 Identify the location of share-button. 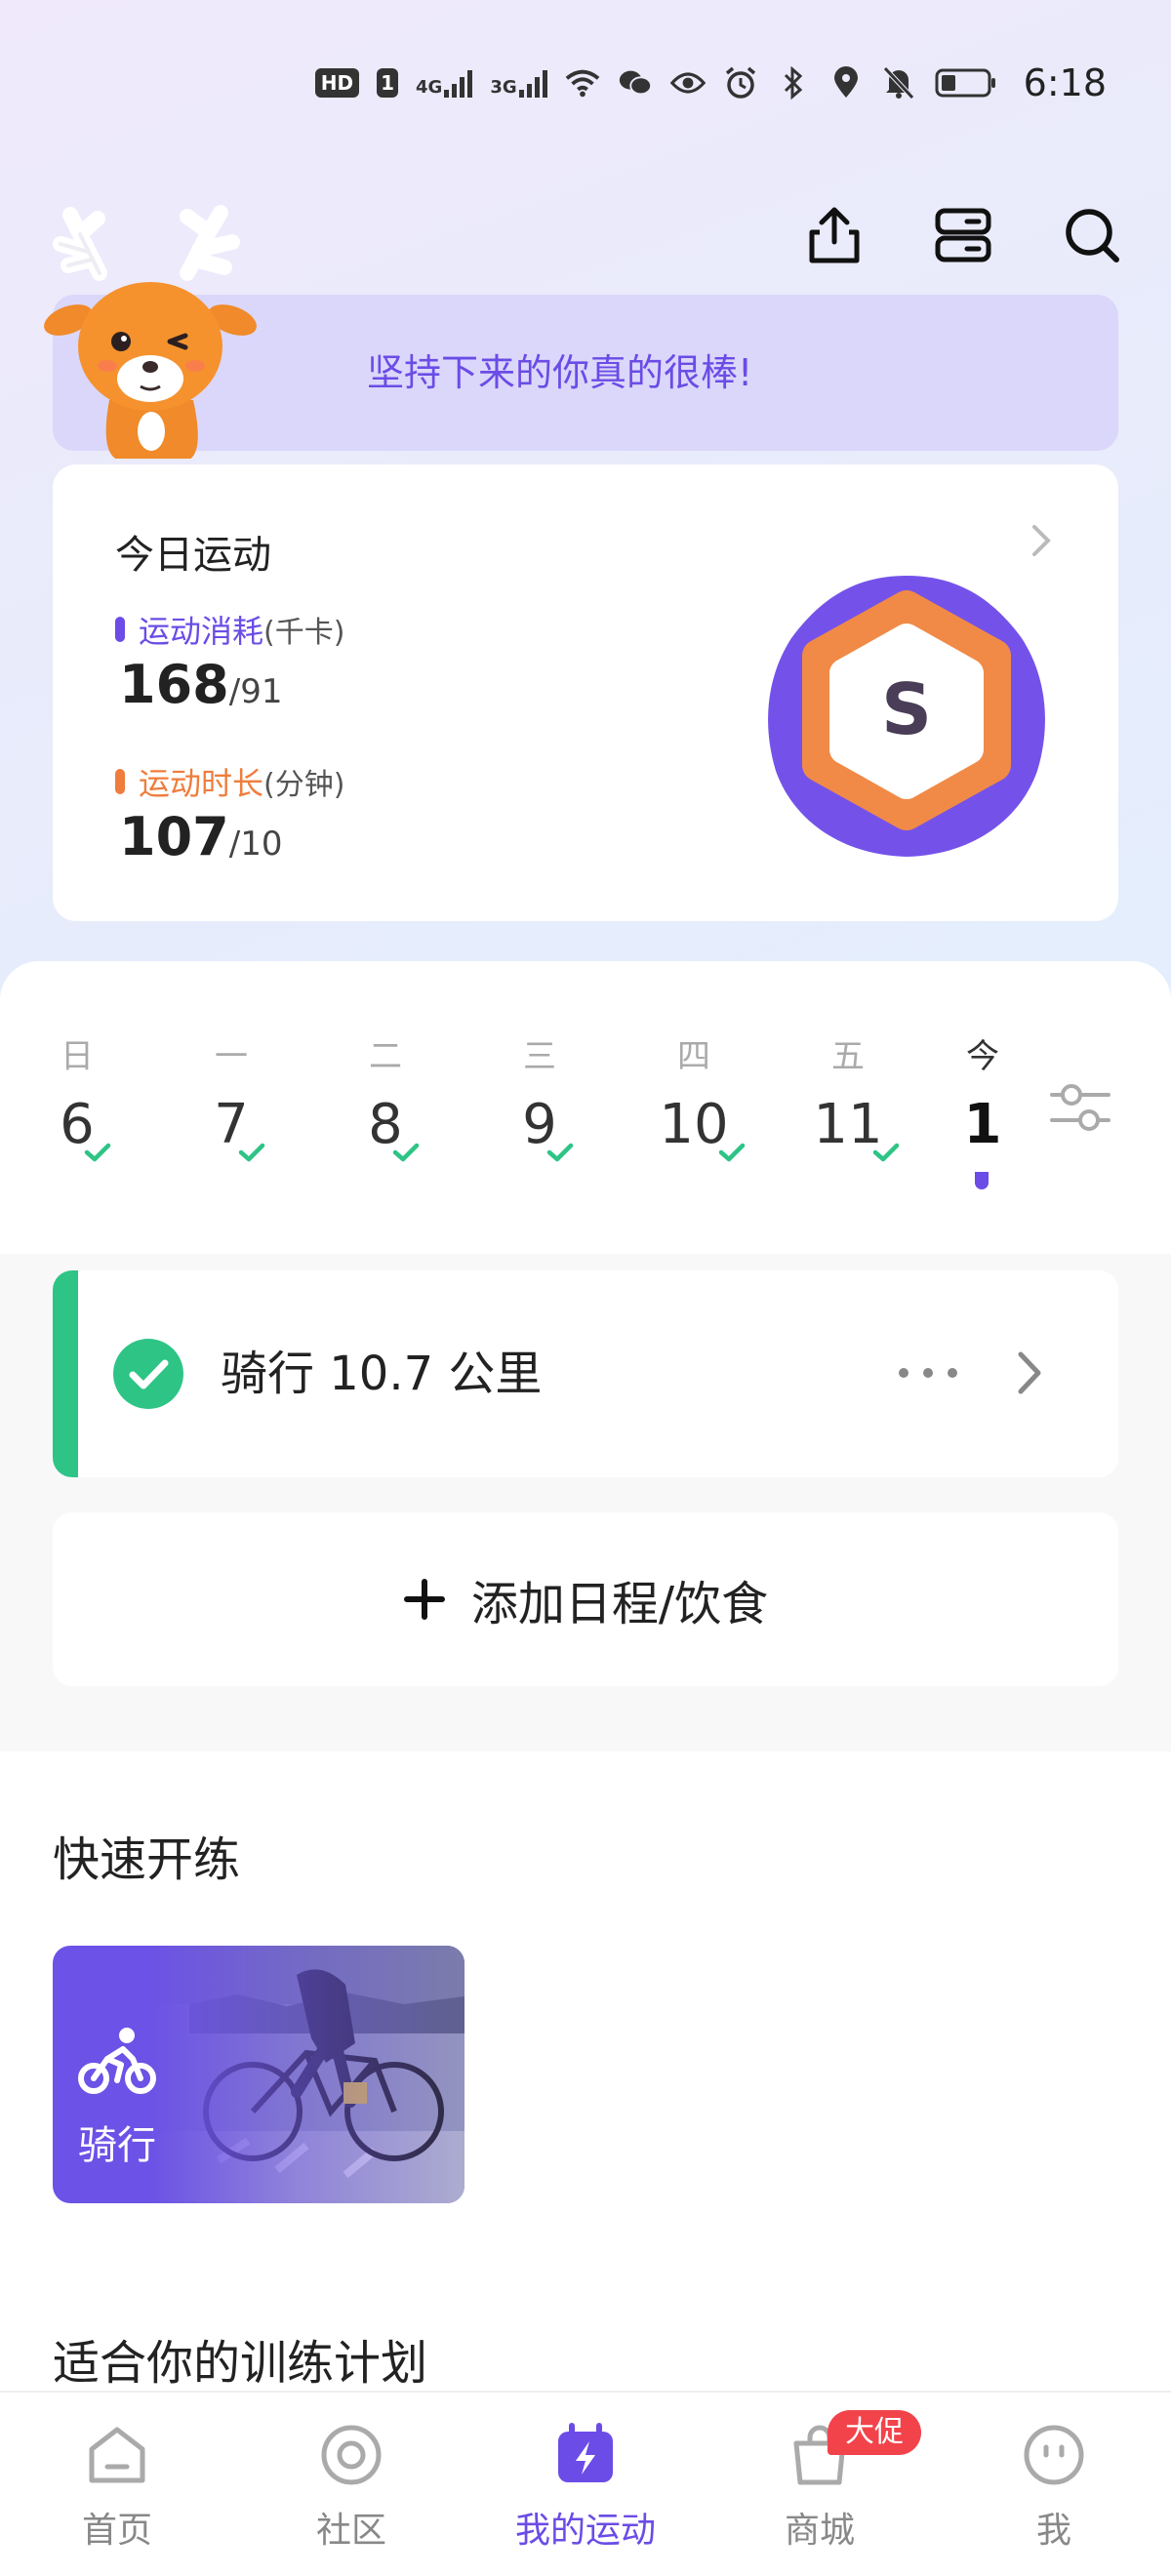
(834, 235).